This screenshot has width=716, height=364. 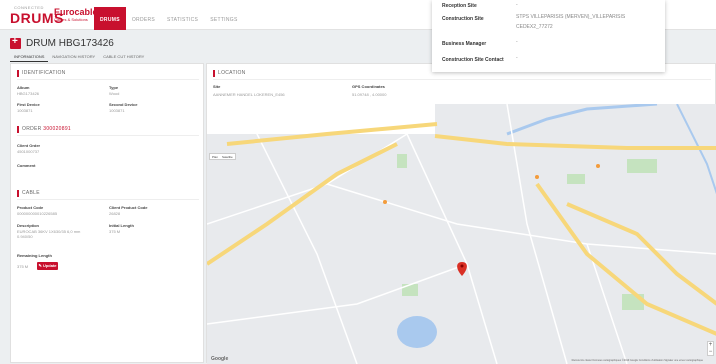 I want to click on business-manager-label: Business Manager, so click(x=464, y=44).